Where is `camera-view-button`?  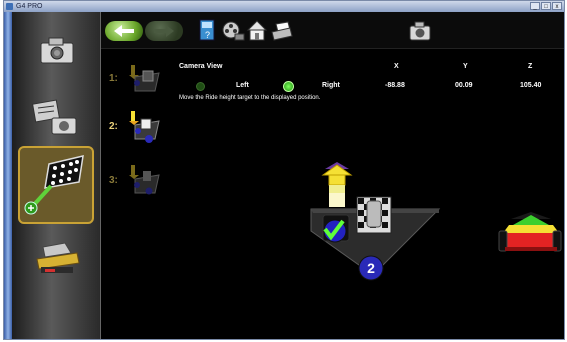 camera-view-button is located at coordinates (420, 31).